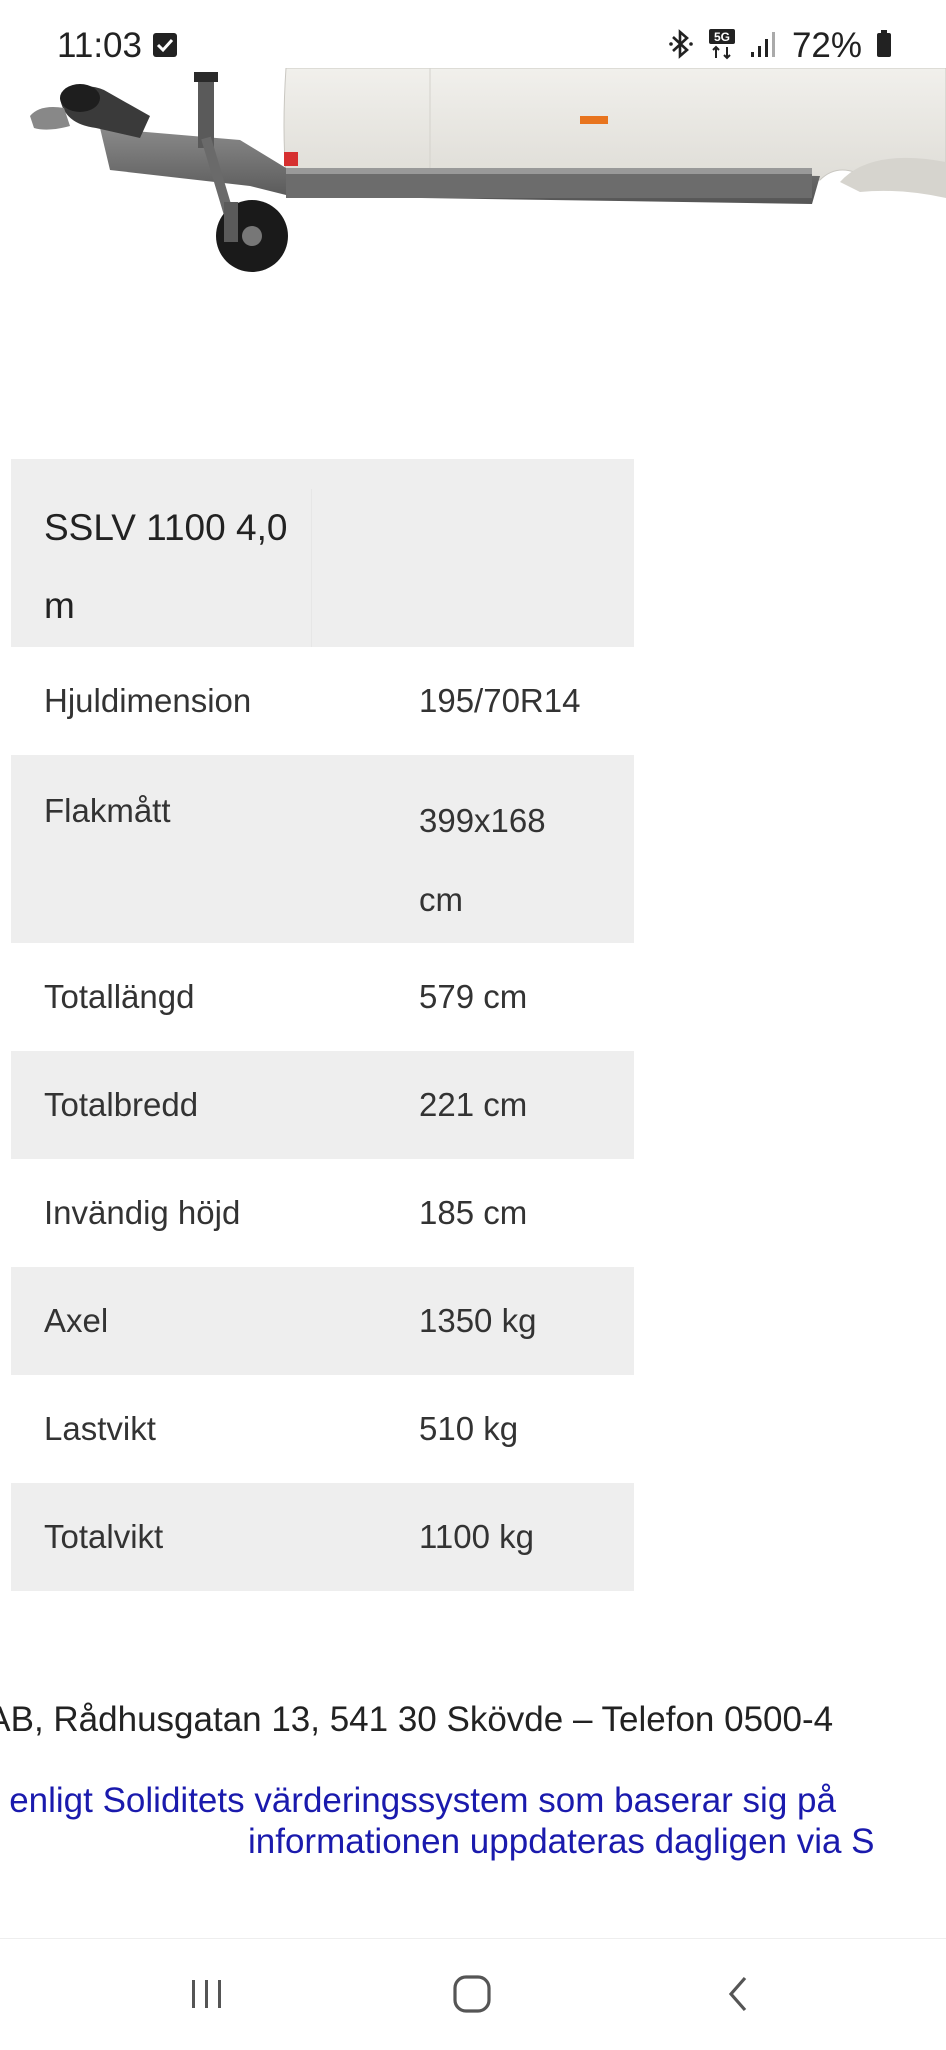 The image size is (946, 2050). Describe the element at coordinates (681, 46) in the screenshot. I see `bluetooth-icon` at that location.